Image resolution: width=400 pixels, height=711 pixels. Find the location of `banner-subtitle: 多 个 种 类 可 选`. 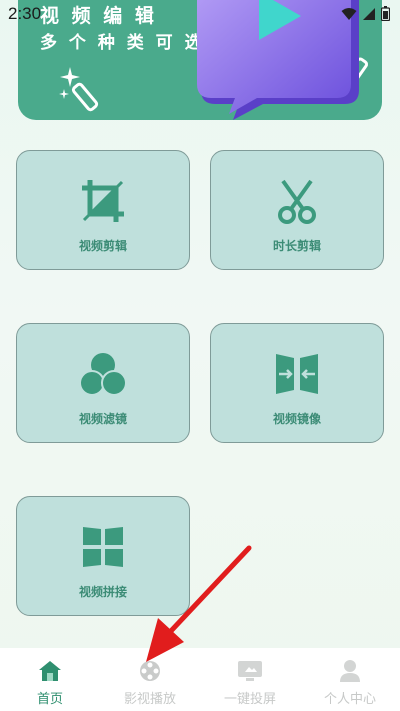

banner-subtitle: 多 个 种 类 可 选 is located at coordinates (122, 43).